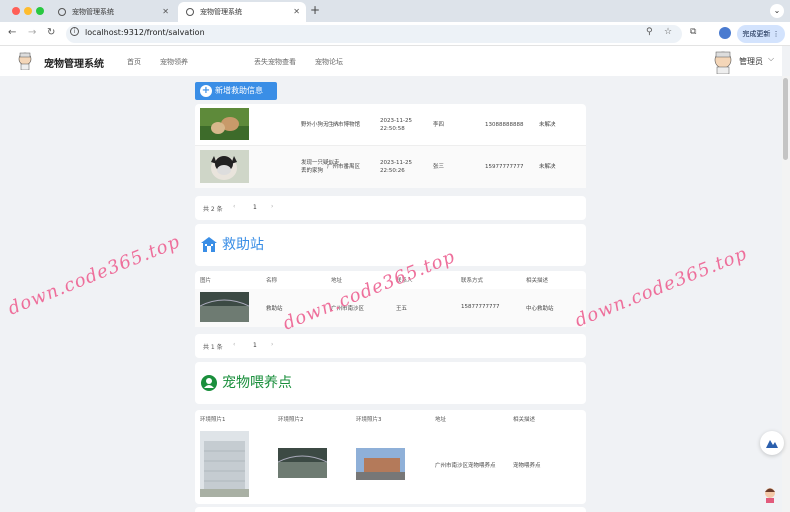  Describe the element at coordinates (209, 383) in the screenshot. I see `feeding-point-icon` at that location.